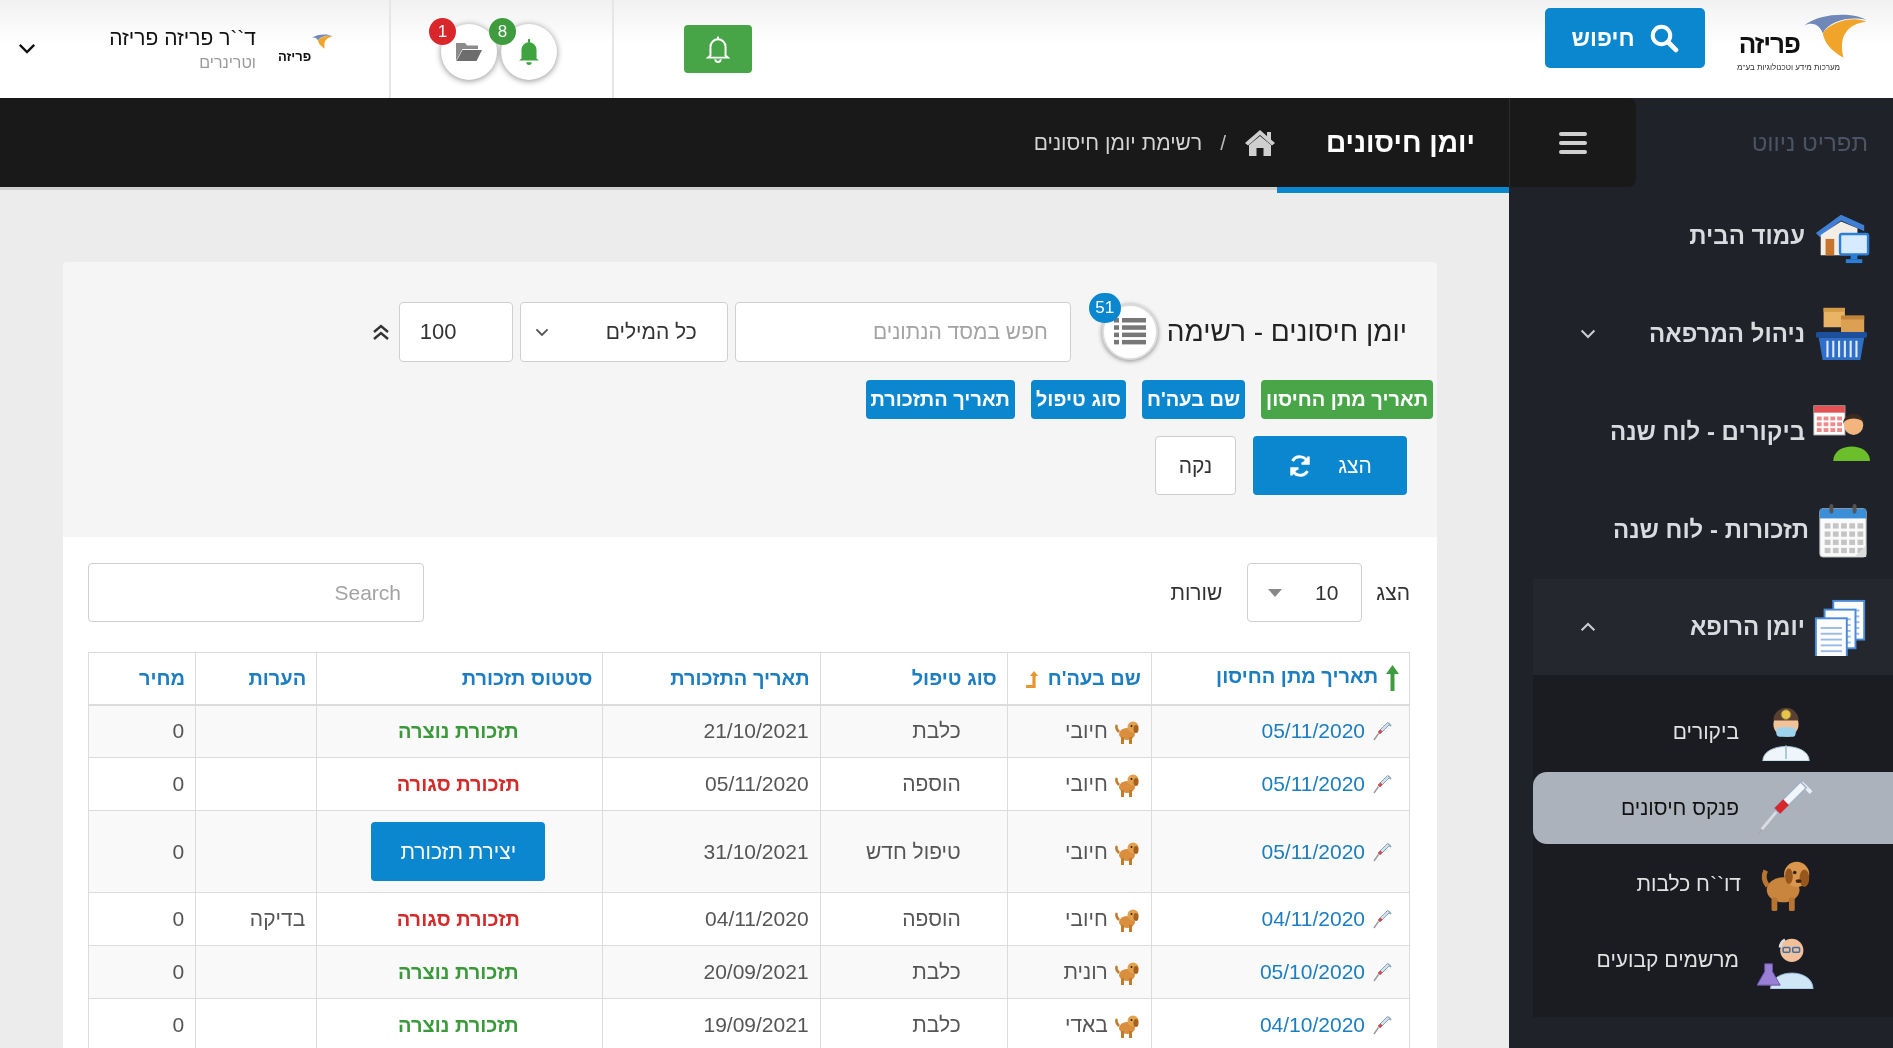 The height and width of the screenshot is (1048, 1893). I want to click on page-size-select: 10, so click(1305, 592).